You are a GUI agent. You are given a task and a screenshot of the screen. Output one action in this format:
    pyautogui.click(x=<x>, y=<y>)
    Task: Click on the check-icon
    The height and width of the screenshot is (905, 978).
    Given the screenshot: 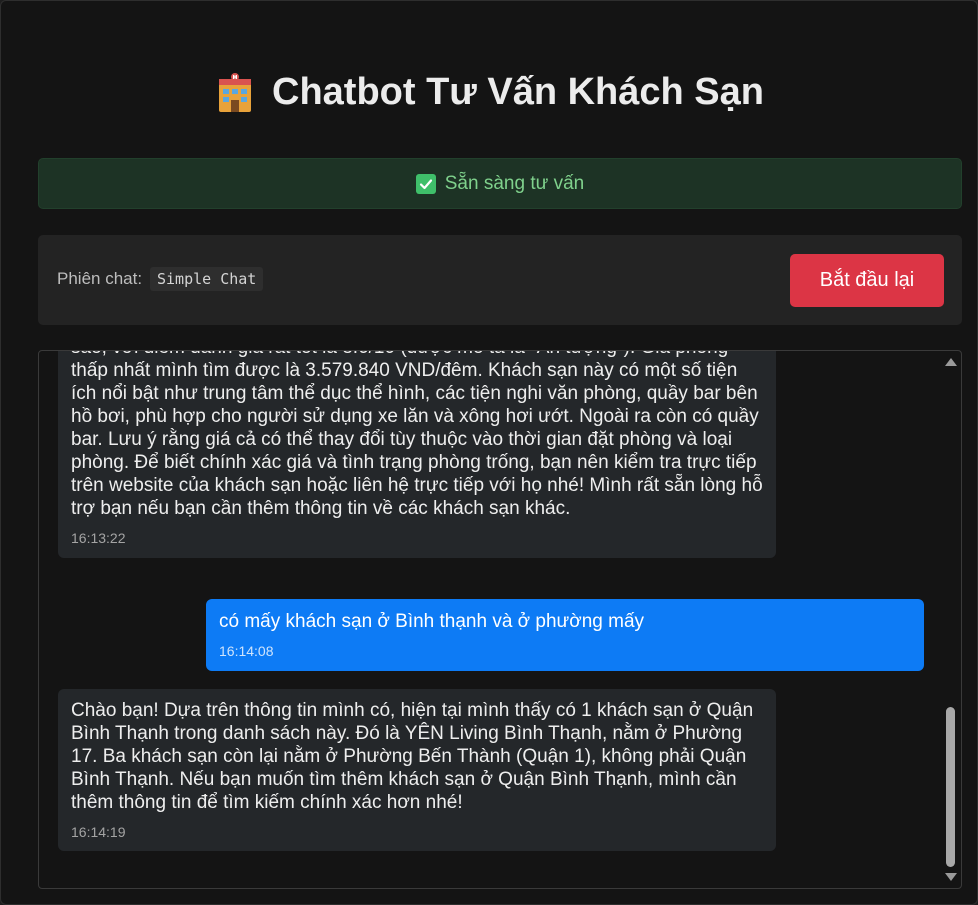 What is the action you would take?
    pyautogui.click(x=425, y=183)
    